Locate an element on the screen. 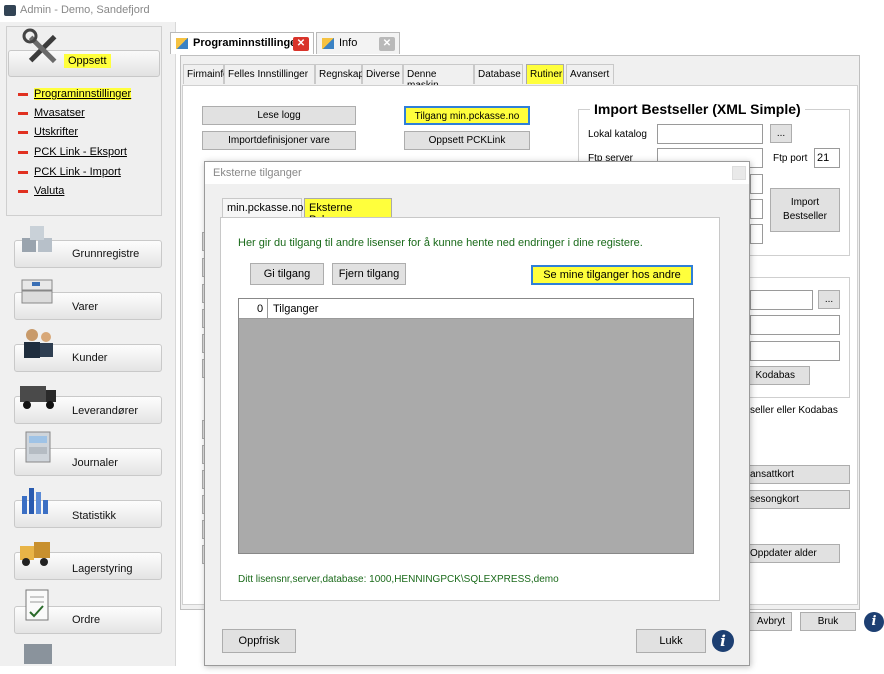 This screenshot has width=884, height=674. dialog-info-icon: i is located at coordinates (723, 641).